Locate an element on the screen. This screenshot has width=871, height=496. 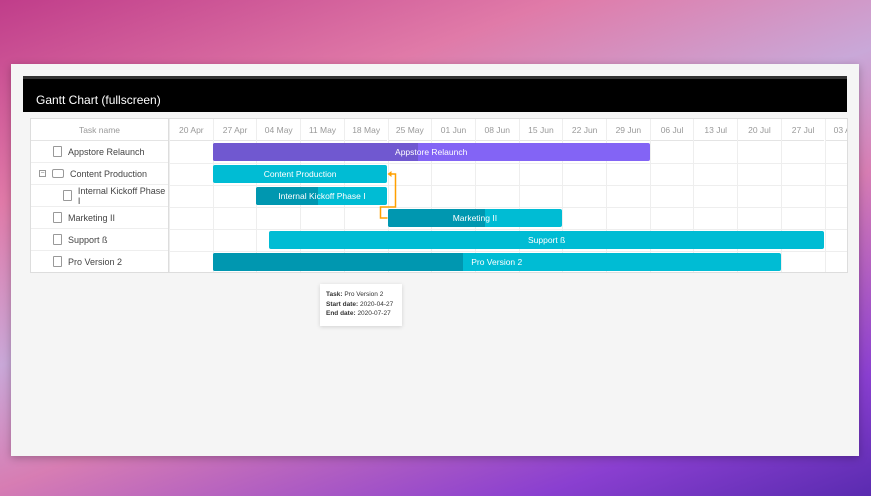
column-date-label: 11 May is located at coordinates (322, 130).